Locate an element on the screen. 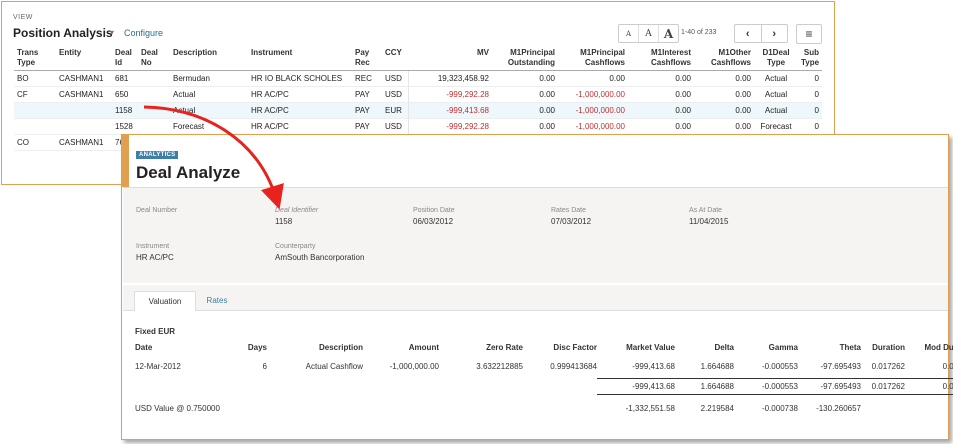 Image resolution: width=953 pixels, height=444 pixels. column-header: MV is located at coordinates (450, 59).